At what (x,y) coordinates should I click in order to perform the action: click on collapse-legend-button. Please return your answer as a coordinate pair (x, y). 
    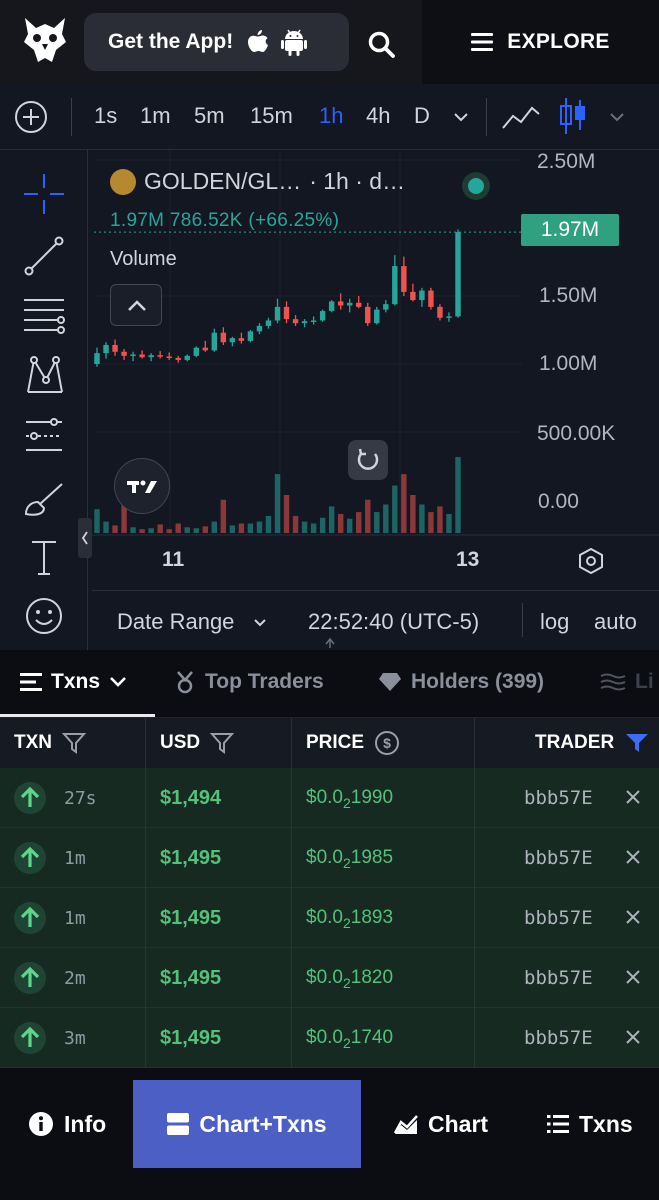
    Looking at the image, I should click on (136, 305).